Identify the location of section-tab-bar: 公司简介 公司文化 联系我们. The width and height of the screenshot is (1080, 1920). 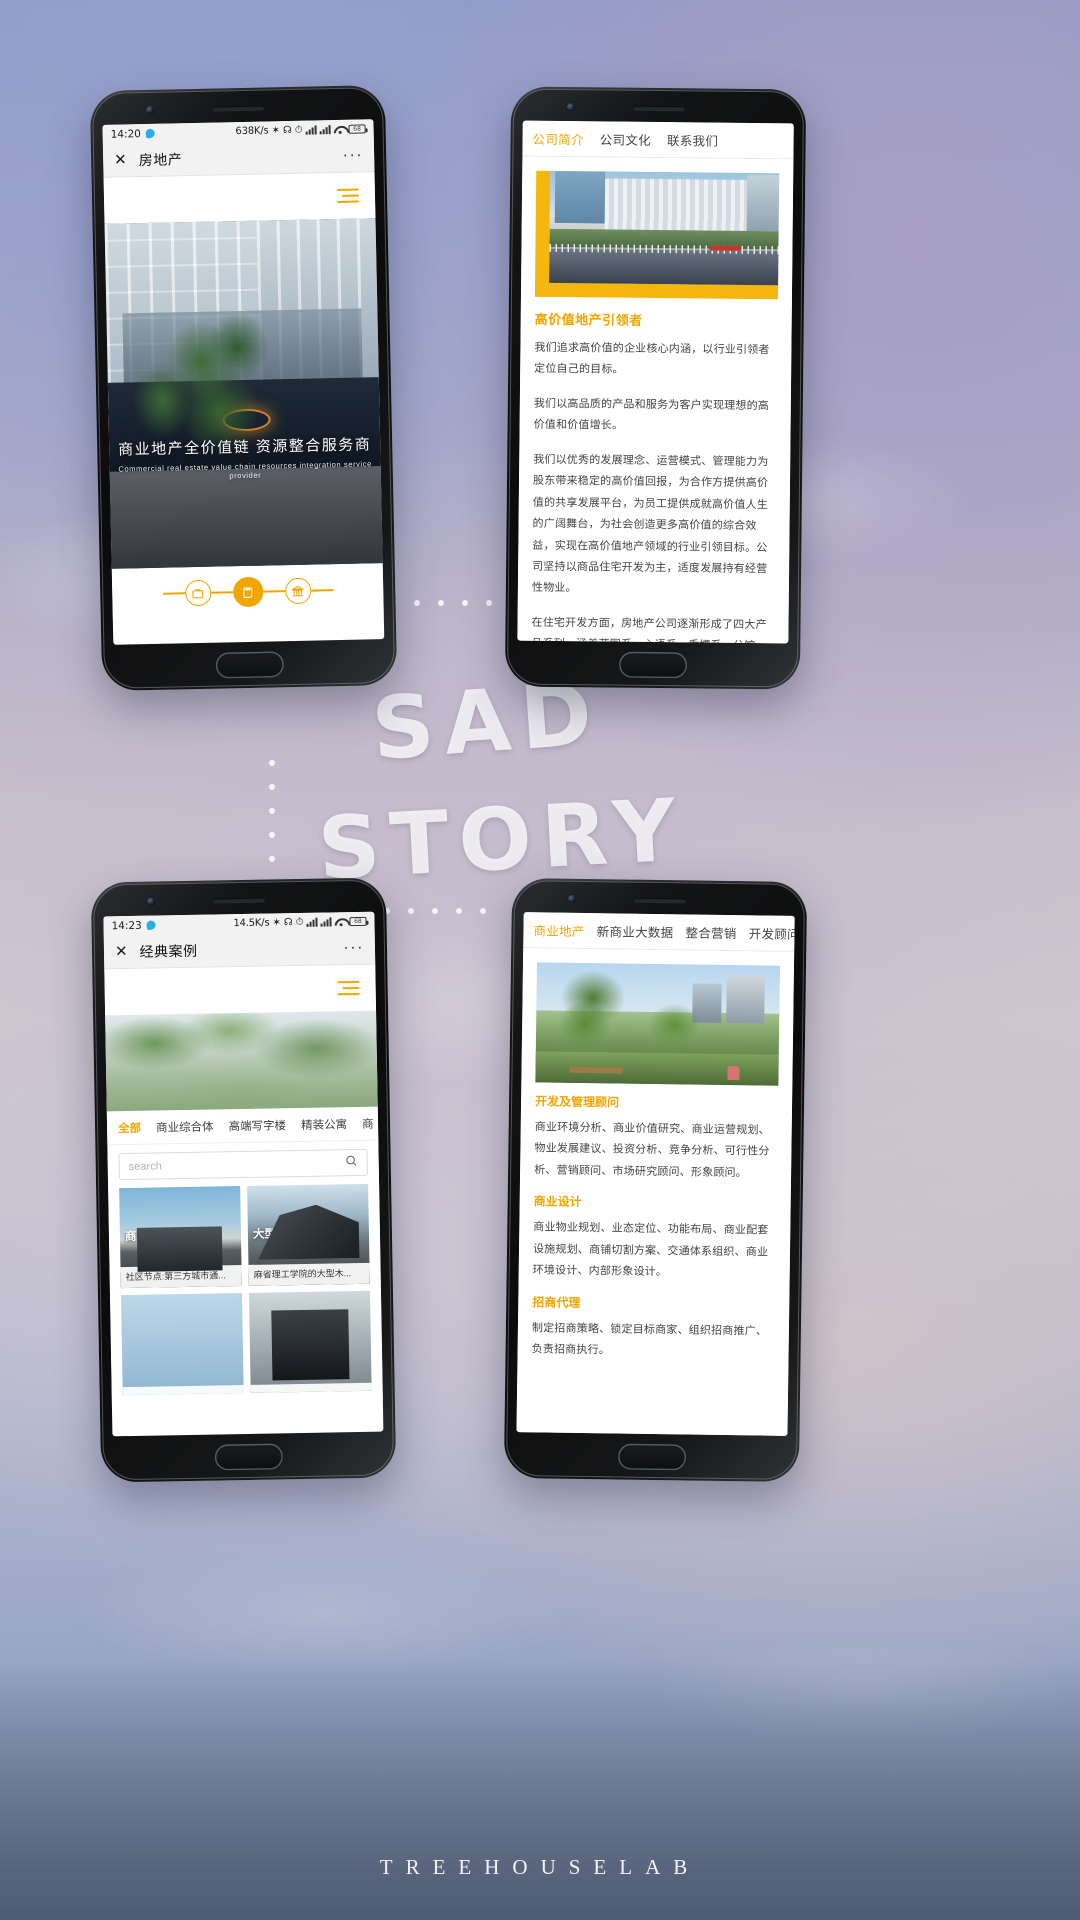
(658, 140).